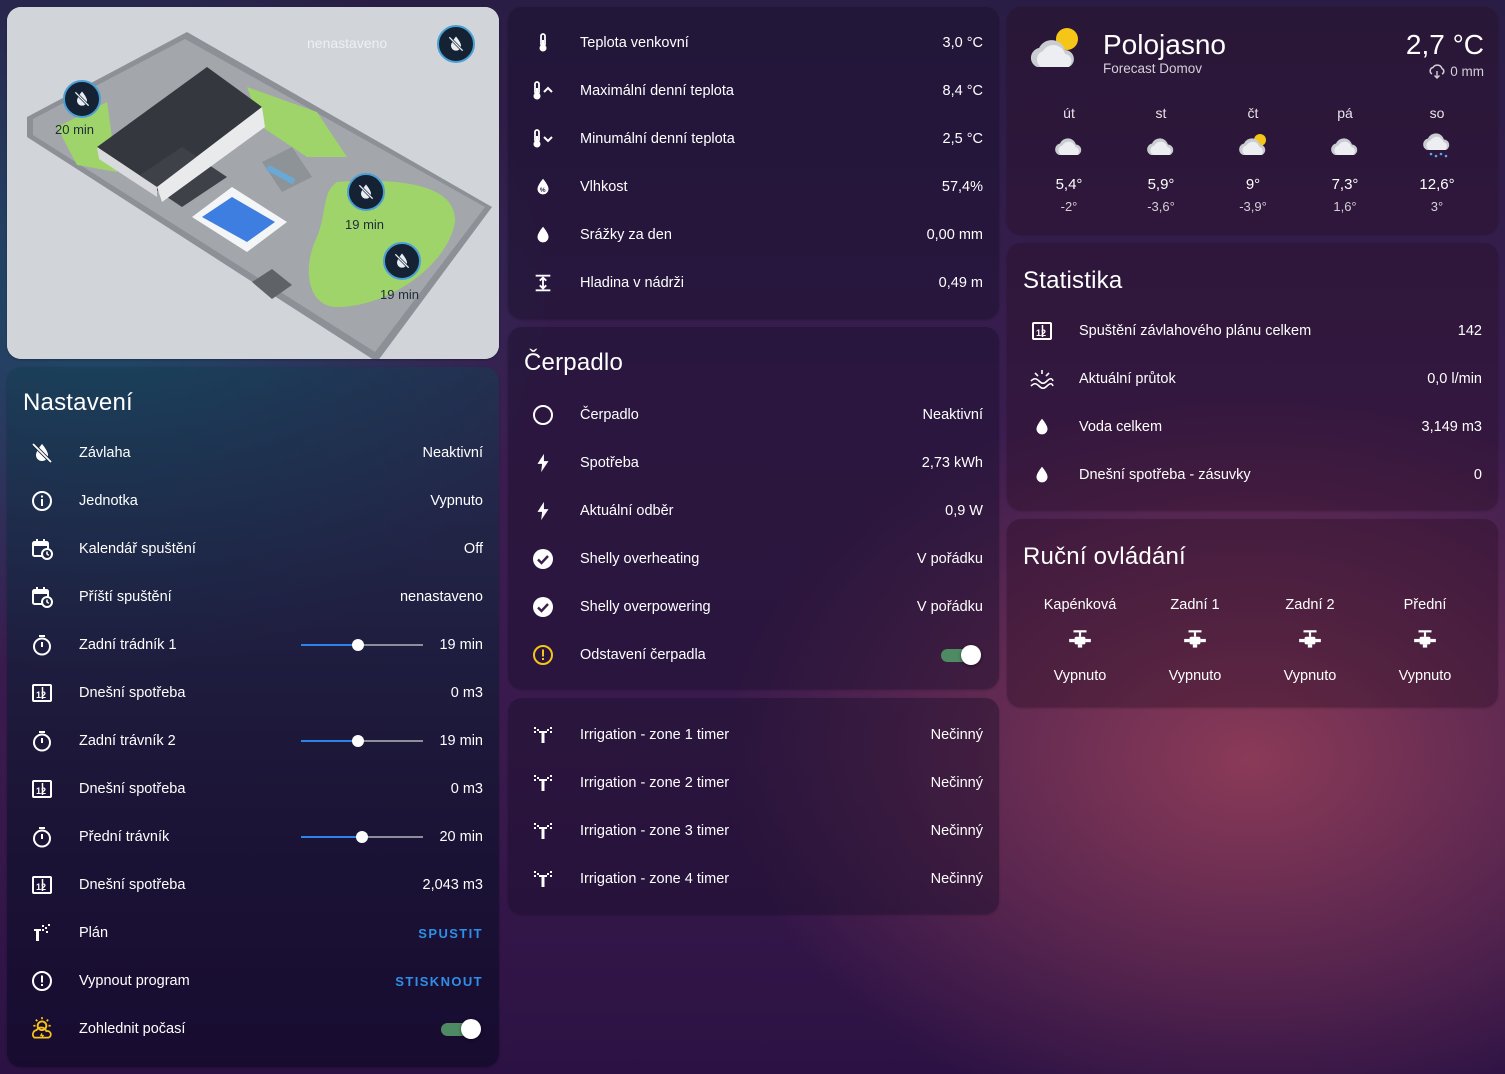  Describe the element at coordinates (253, 501) in the screenshot. I see `settings-row-unit: Jednotka Vypnuto` at that location.